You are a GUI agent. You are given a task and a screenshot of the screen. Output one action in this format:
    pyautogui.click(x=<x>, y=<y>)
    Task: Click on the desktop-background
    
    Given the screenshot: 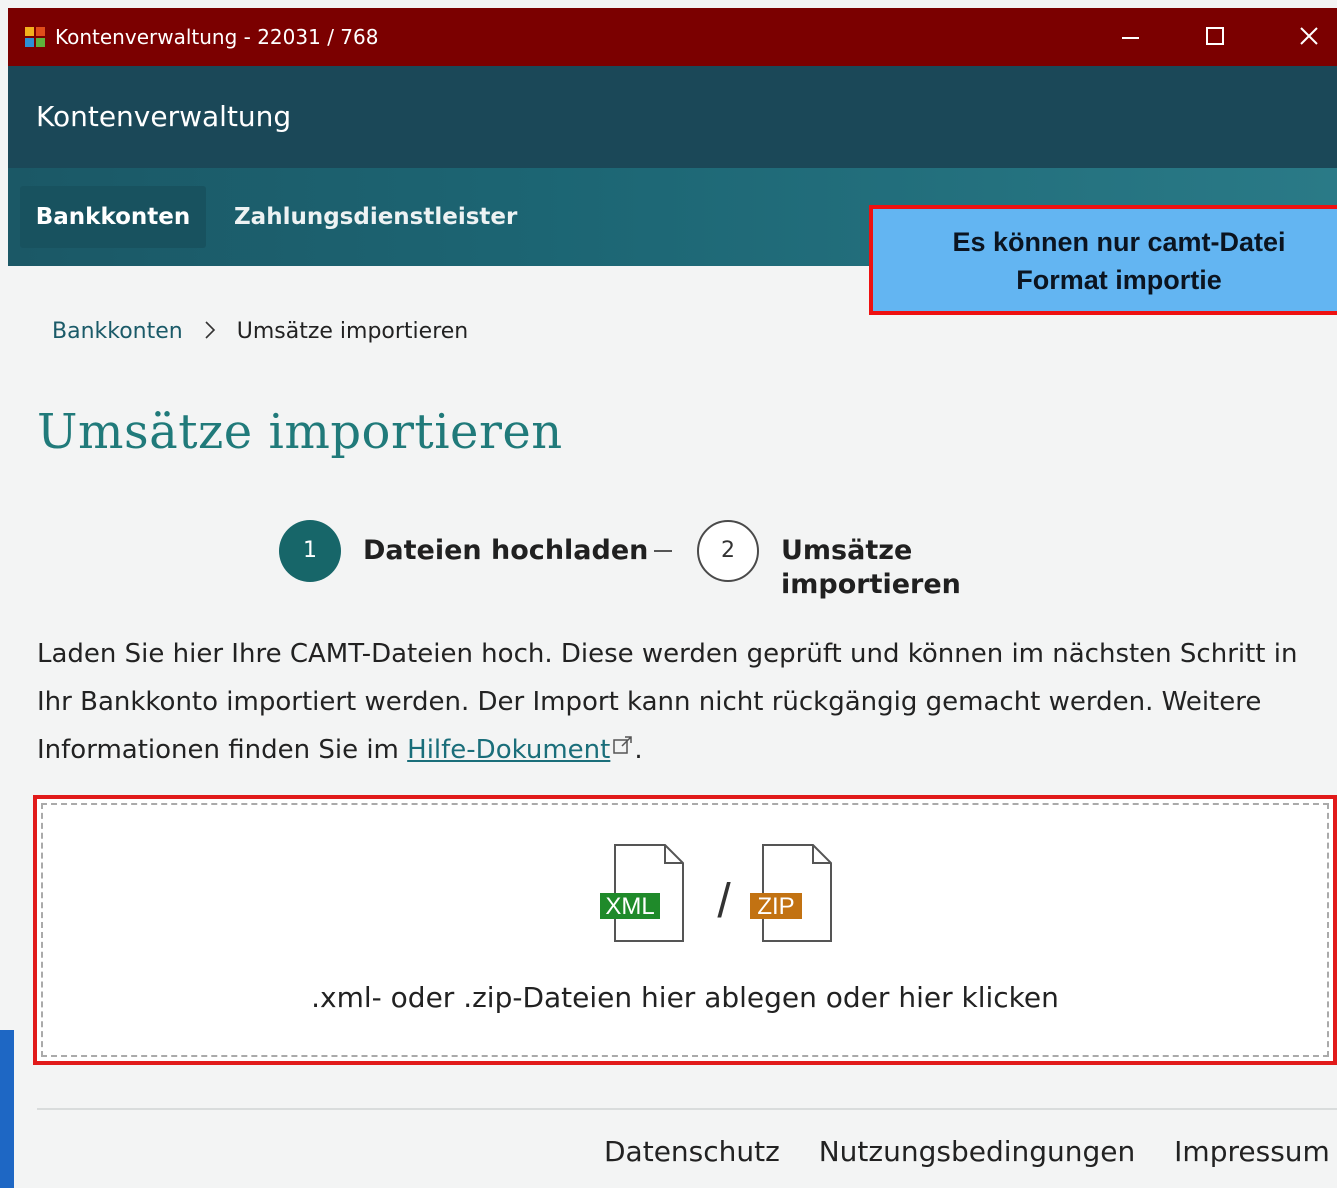 What is the action you would take?
    pyautogui.click(x=7, y=1109)
    